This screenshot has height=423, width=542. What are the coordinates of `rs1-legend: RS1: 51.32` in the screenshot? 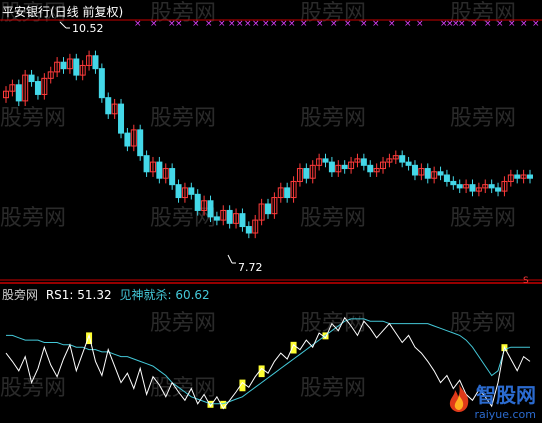 It's located at (78, 295).